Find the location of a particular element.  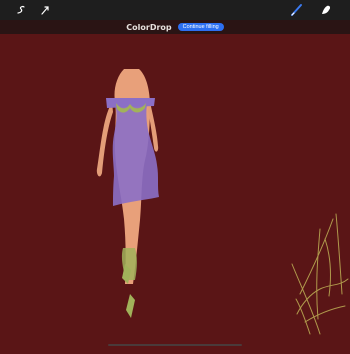

right-shoe is located at coordinates (130, 306).